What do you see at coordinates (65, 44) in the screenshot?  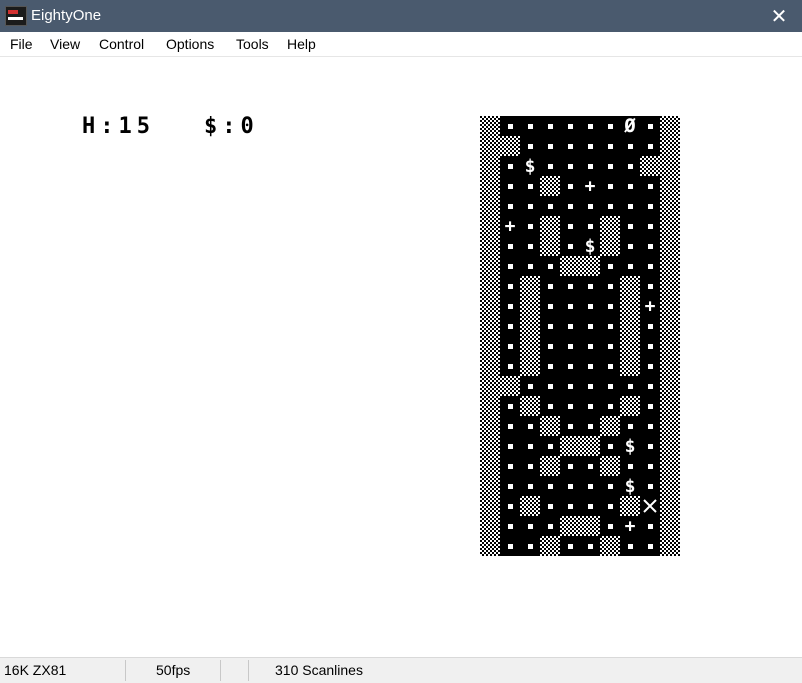 I see `menu-view: View` at bounding box center [65, 44].